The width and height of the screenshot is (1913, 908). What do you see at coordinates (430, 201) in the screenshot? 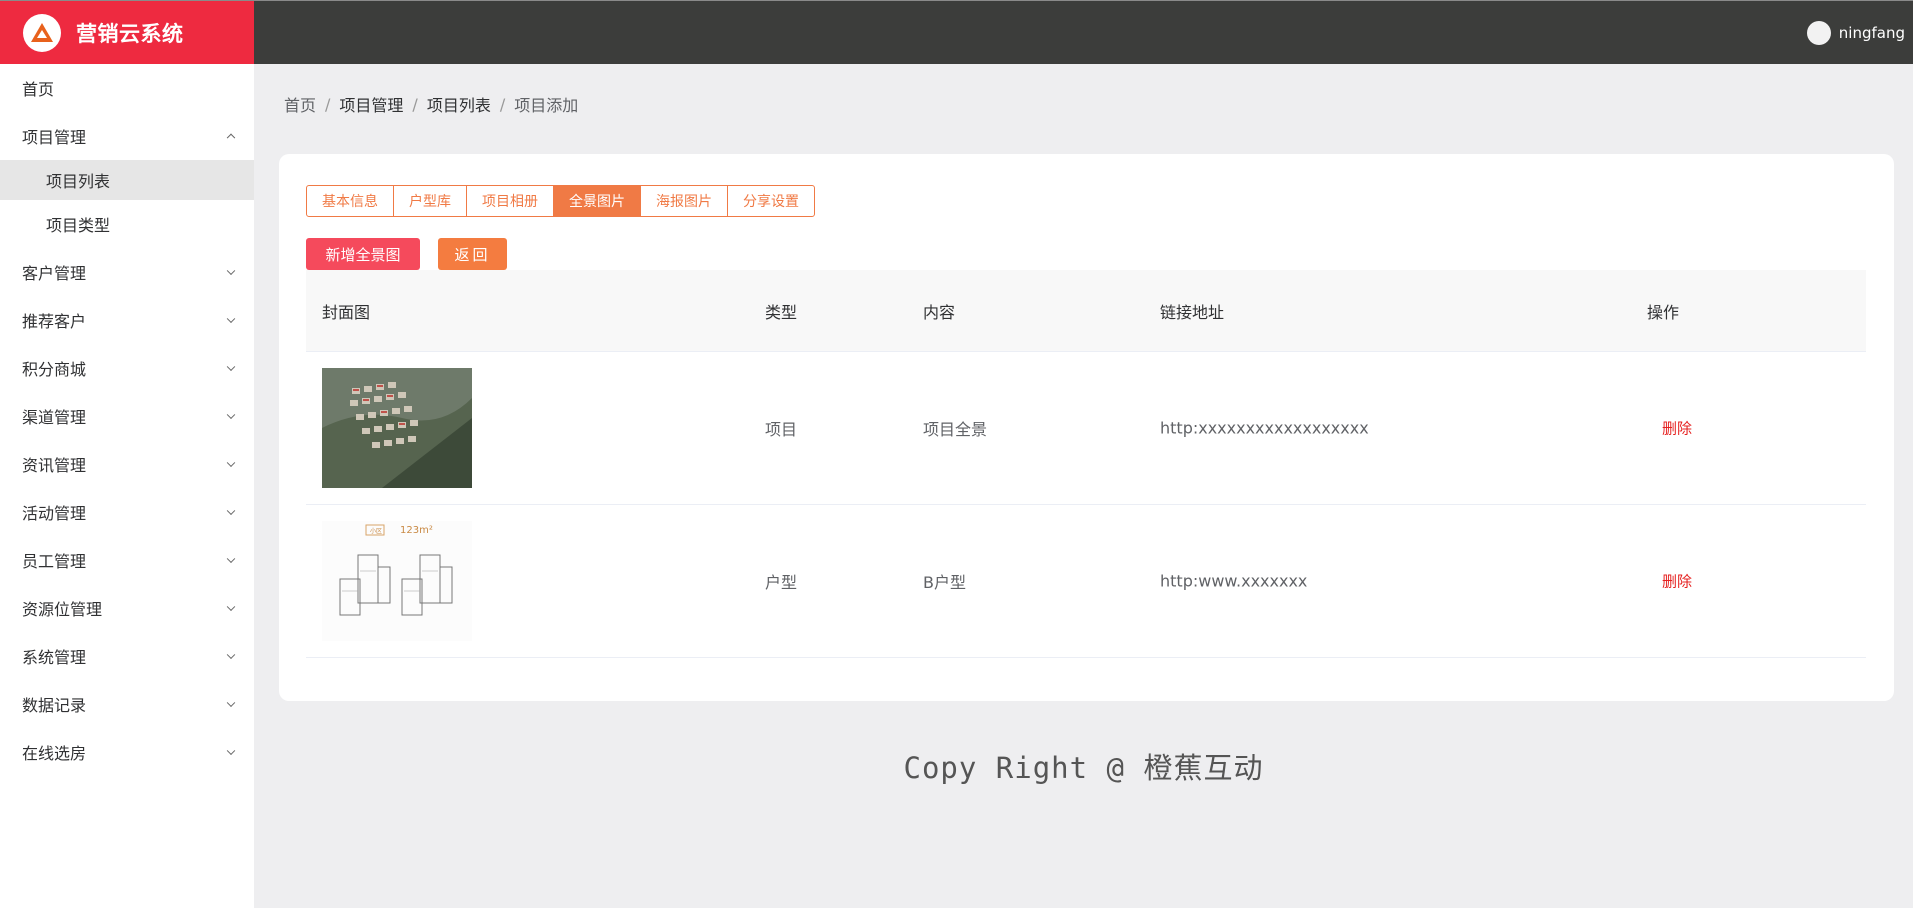
I see `tab-unit-library: 户型库` at bounding box center [430, 201].